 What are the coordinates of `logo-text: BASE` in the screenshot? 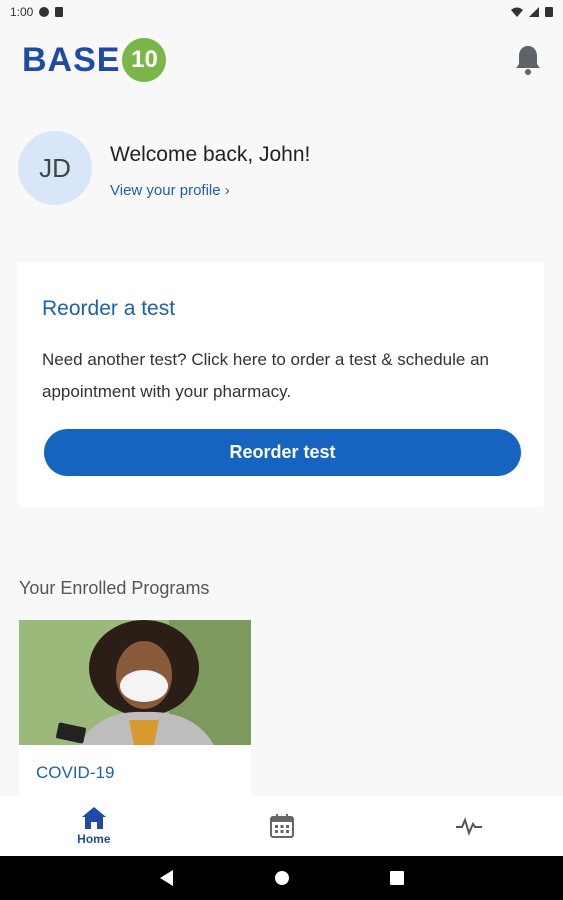 It's located at (71, 59).